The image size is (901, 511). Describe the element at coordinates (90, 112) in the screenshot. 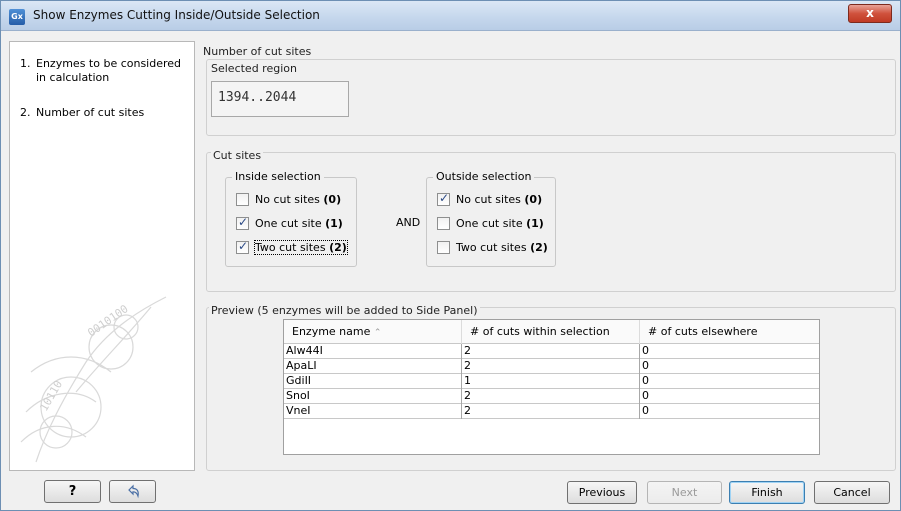

I see `step-label: Number of cut sites` at that location.